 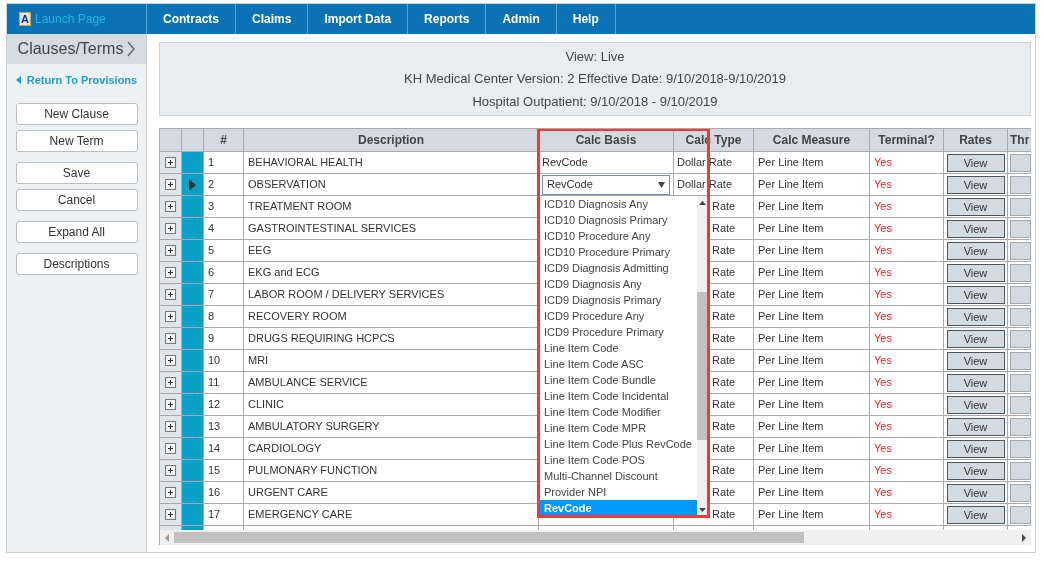 What do you see at coordinates (618, 236) in the screenshot?
I see `dropdown-option: ICD10 Procedure Any` at bounding box center [618, 236].